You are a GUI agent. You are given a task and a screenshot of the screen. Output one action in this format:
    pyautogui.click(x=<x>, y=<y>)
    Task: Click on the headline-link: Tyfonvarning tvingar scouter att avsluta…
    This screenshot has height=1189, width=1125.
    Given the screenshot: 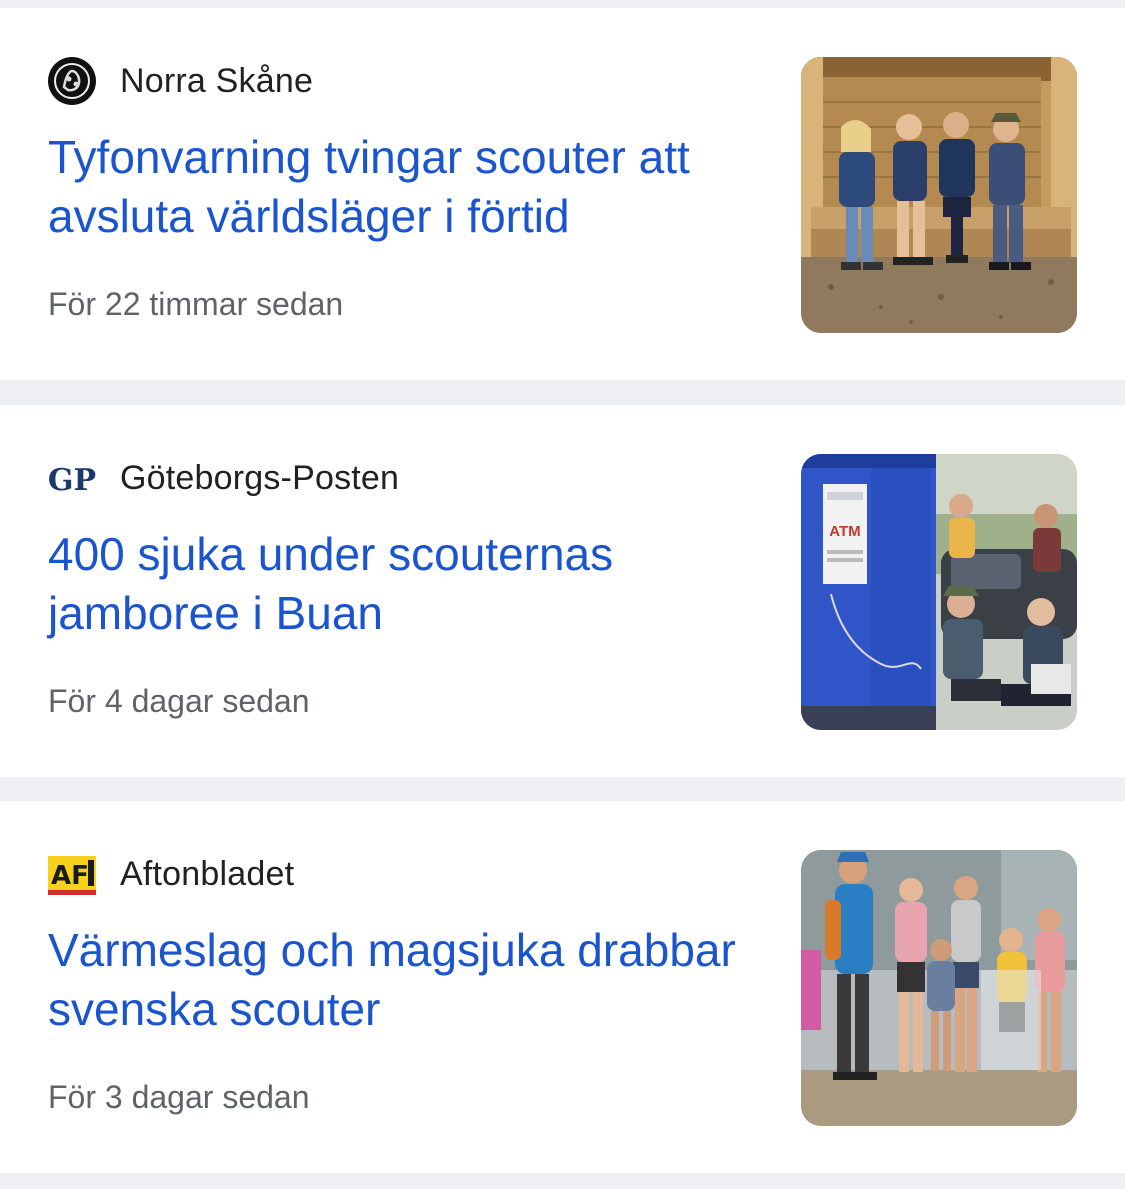 What is the action you would take?
    pyautogui.click(x=408, y=187)
    